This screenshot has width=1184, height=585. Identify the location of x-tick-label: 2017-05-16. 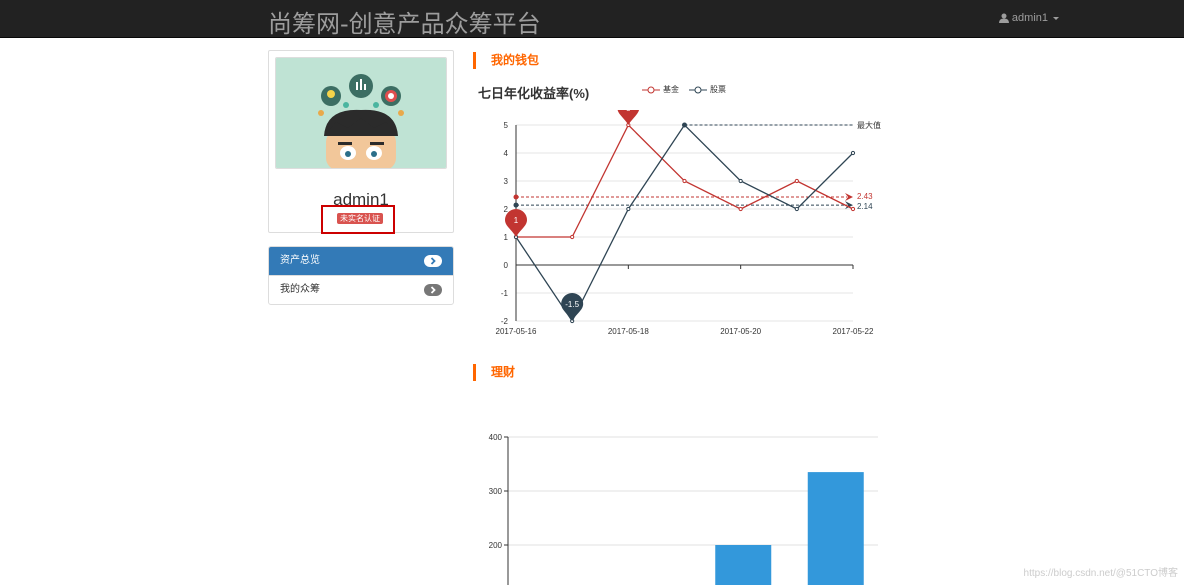
(516, 331).